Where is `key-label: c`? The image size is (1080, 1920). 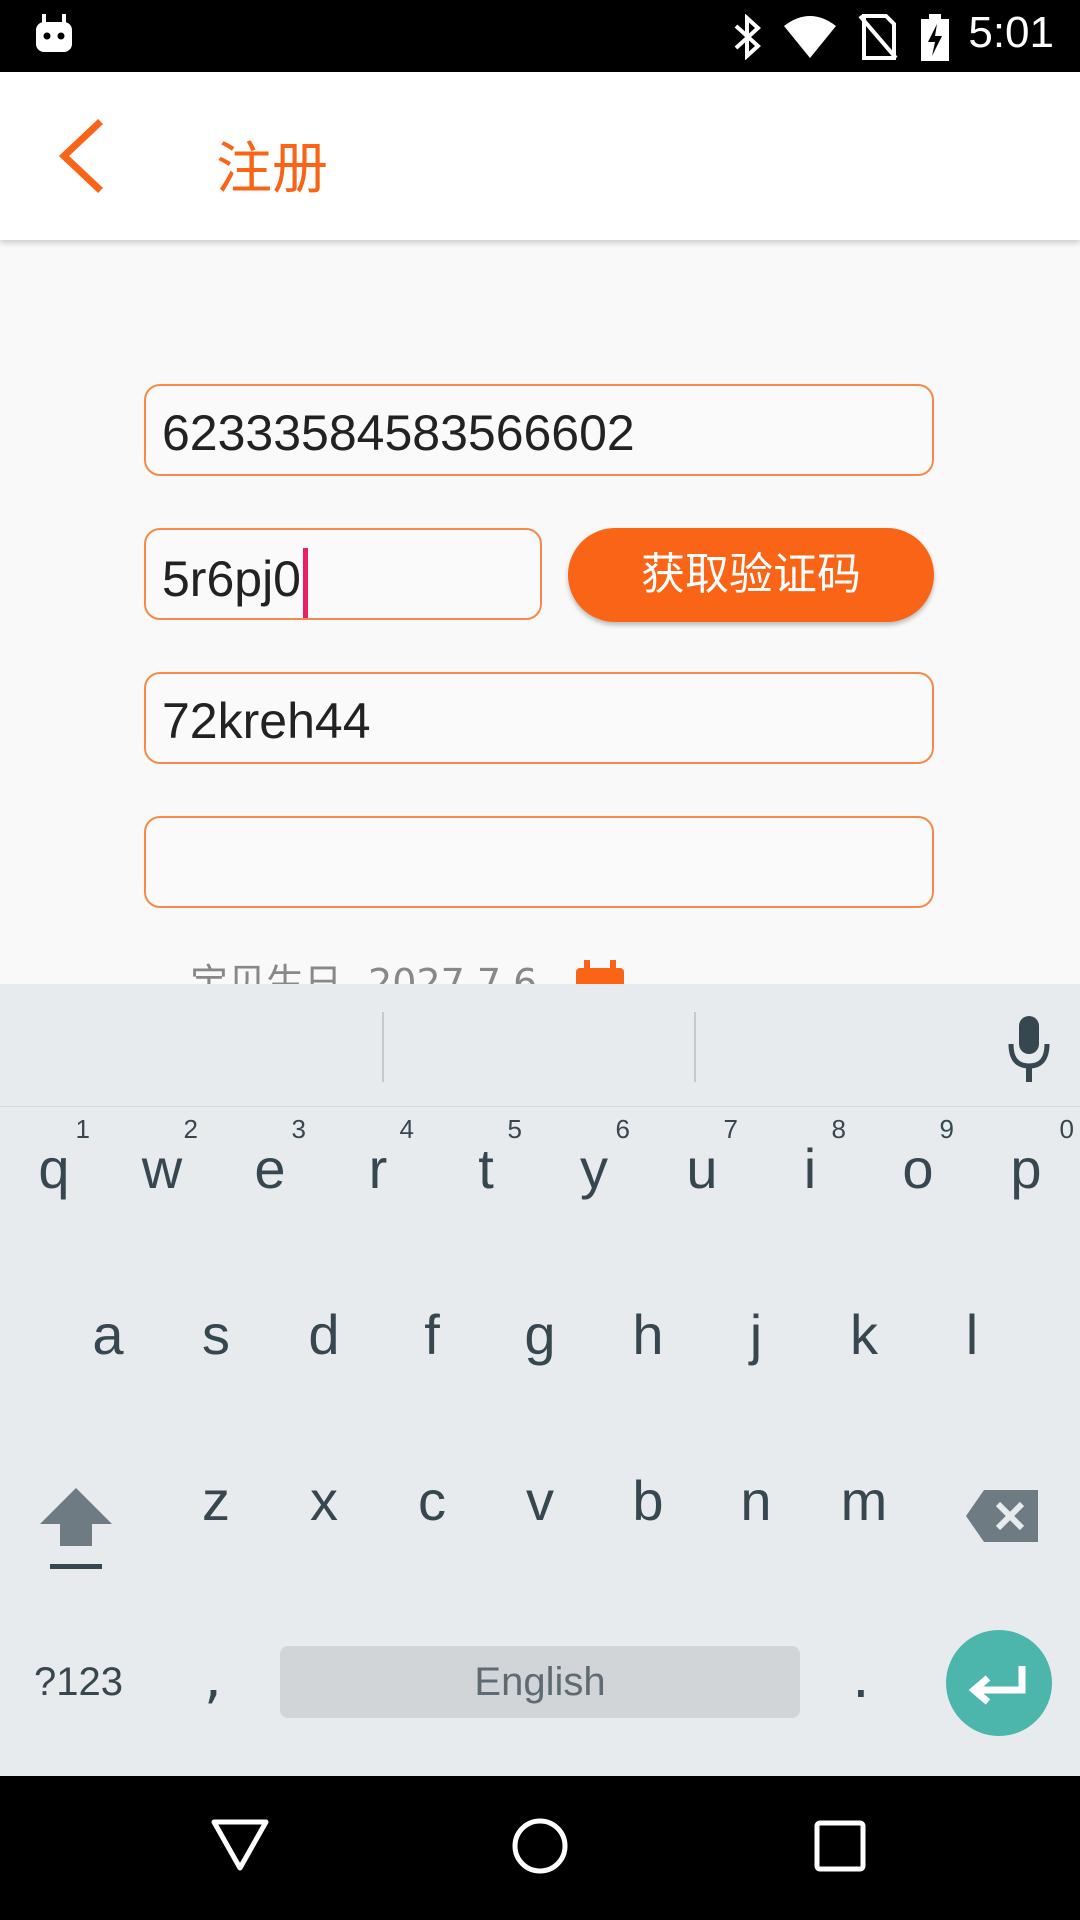
key-label: c is located at coordinates (432, 1500).